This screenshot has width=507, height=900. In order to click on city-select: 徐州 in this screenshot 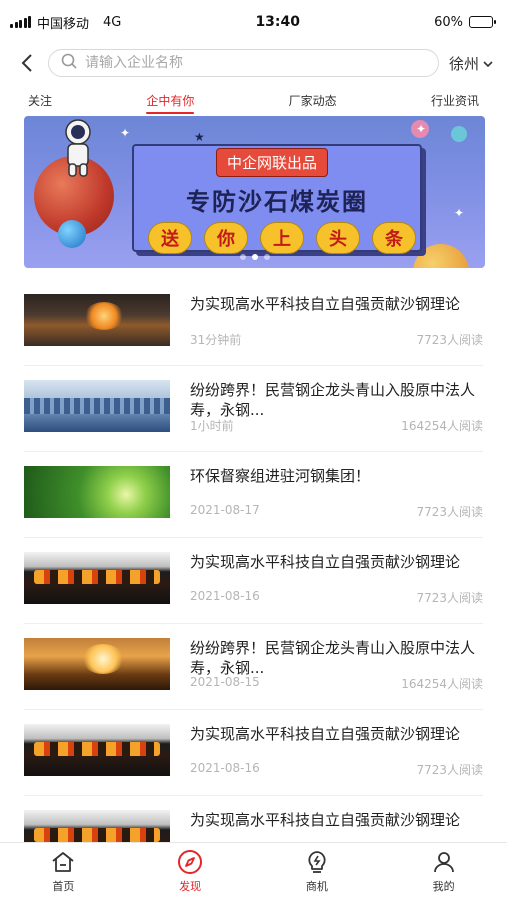, I will do `click(471, 63)`.